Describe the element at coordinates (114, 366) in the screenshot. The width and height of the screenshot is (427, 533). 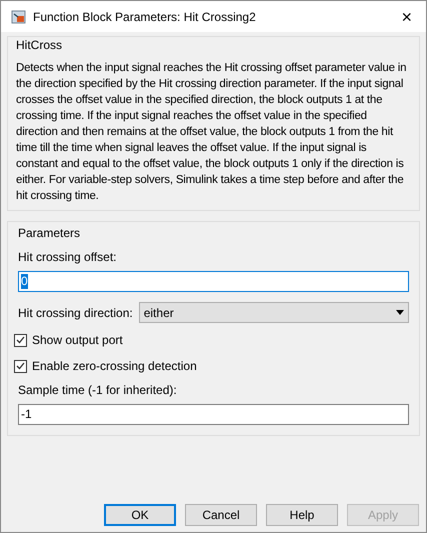
I see `checkbox-label: Enable zero-crossing detection` at that location.